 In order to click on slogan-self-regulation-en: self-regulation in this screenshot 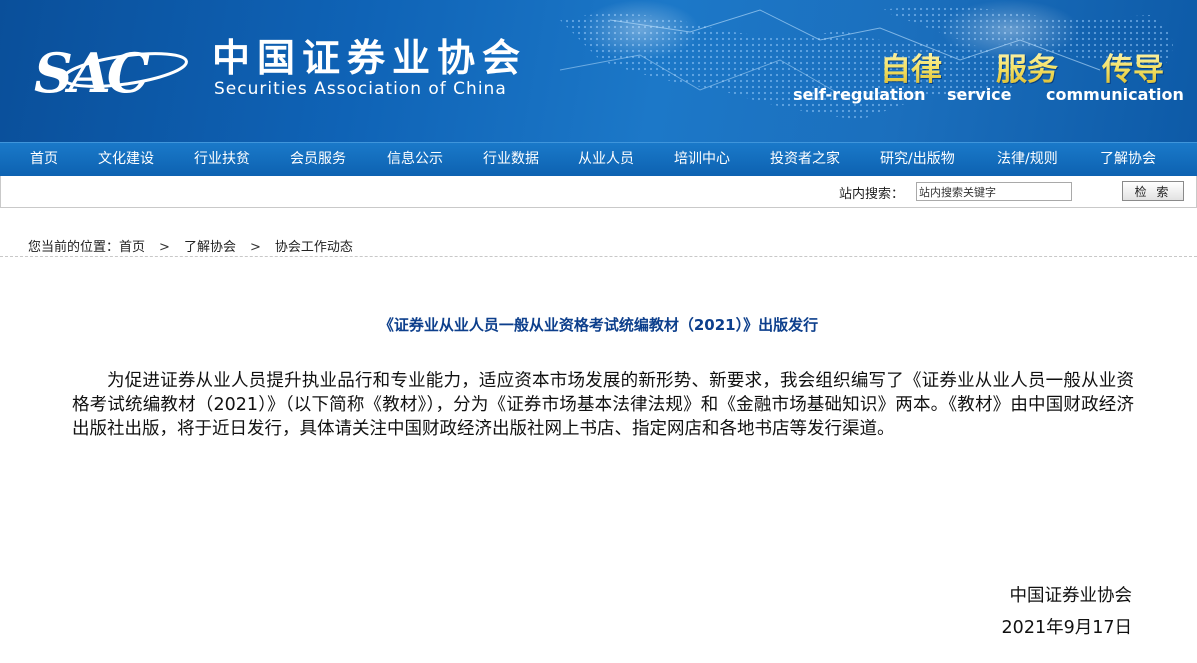, I will do `click(859, 94)`.